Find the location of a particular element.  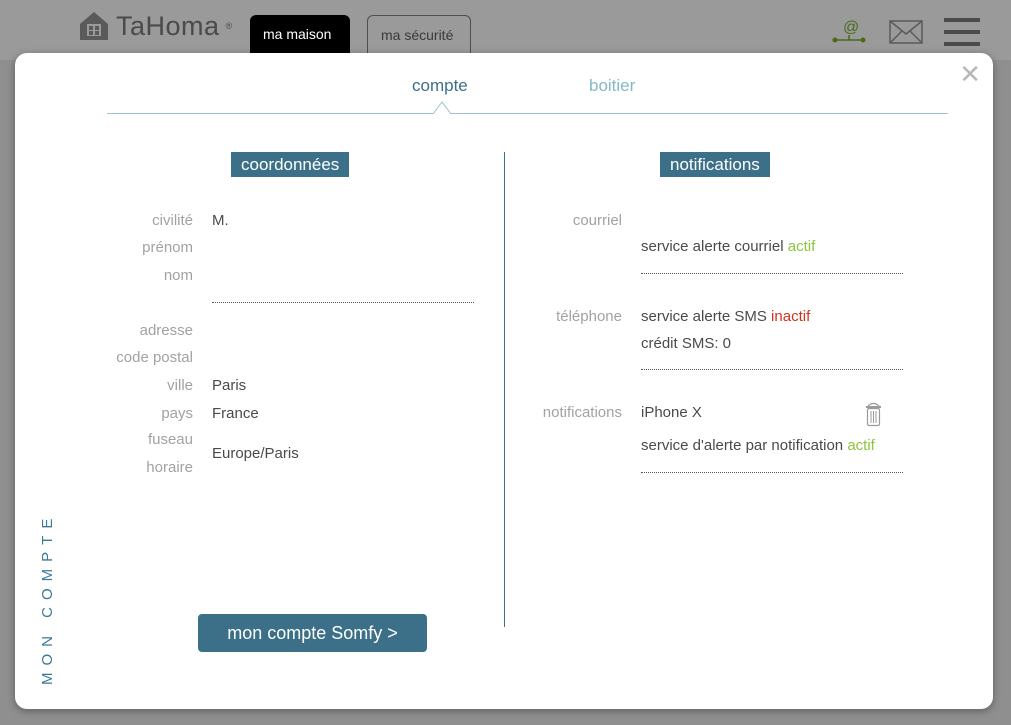

coordonnees-title: coordonnées is located at coordinates (290, 164).